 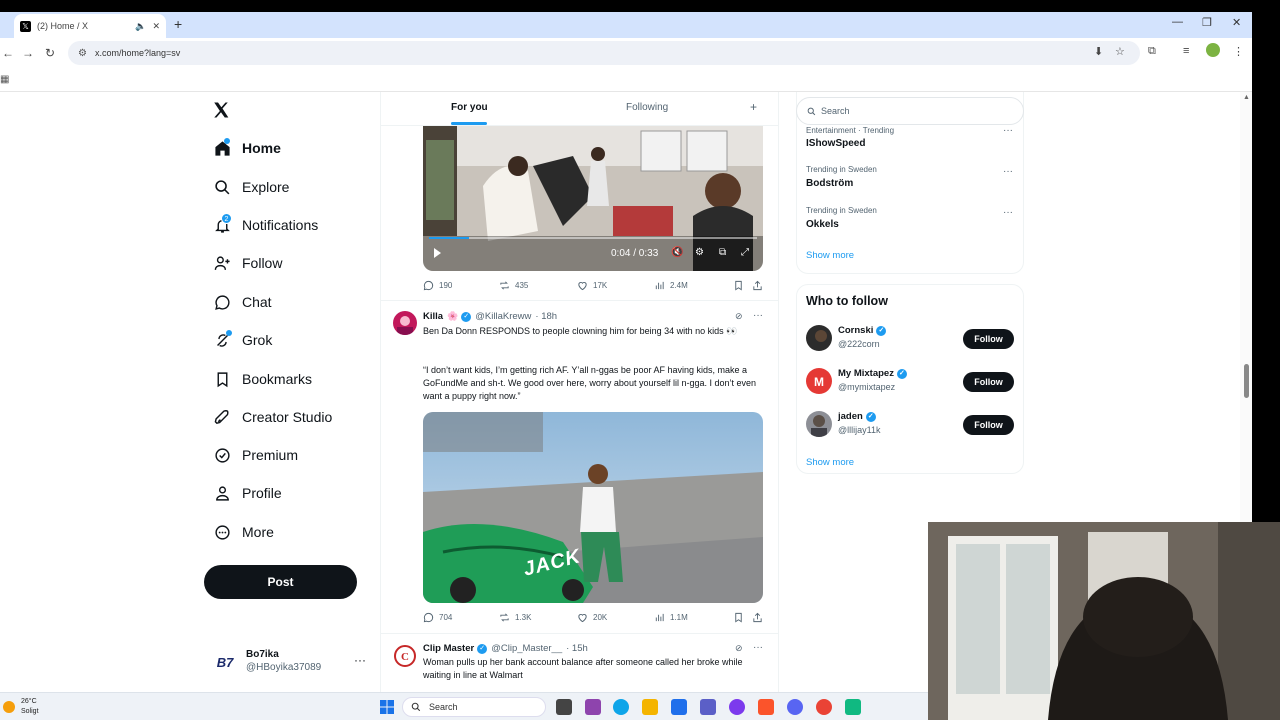 I want to click on avatar: C, so click(x=405, y=656).